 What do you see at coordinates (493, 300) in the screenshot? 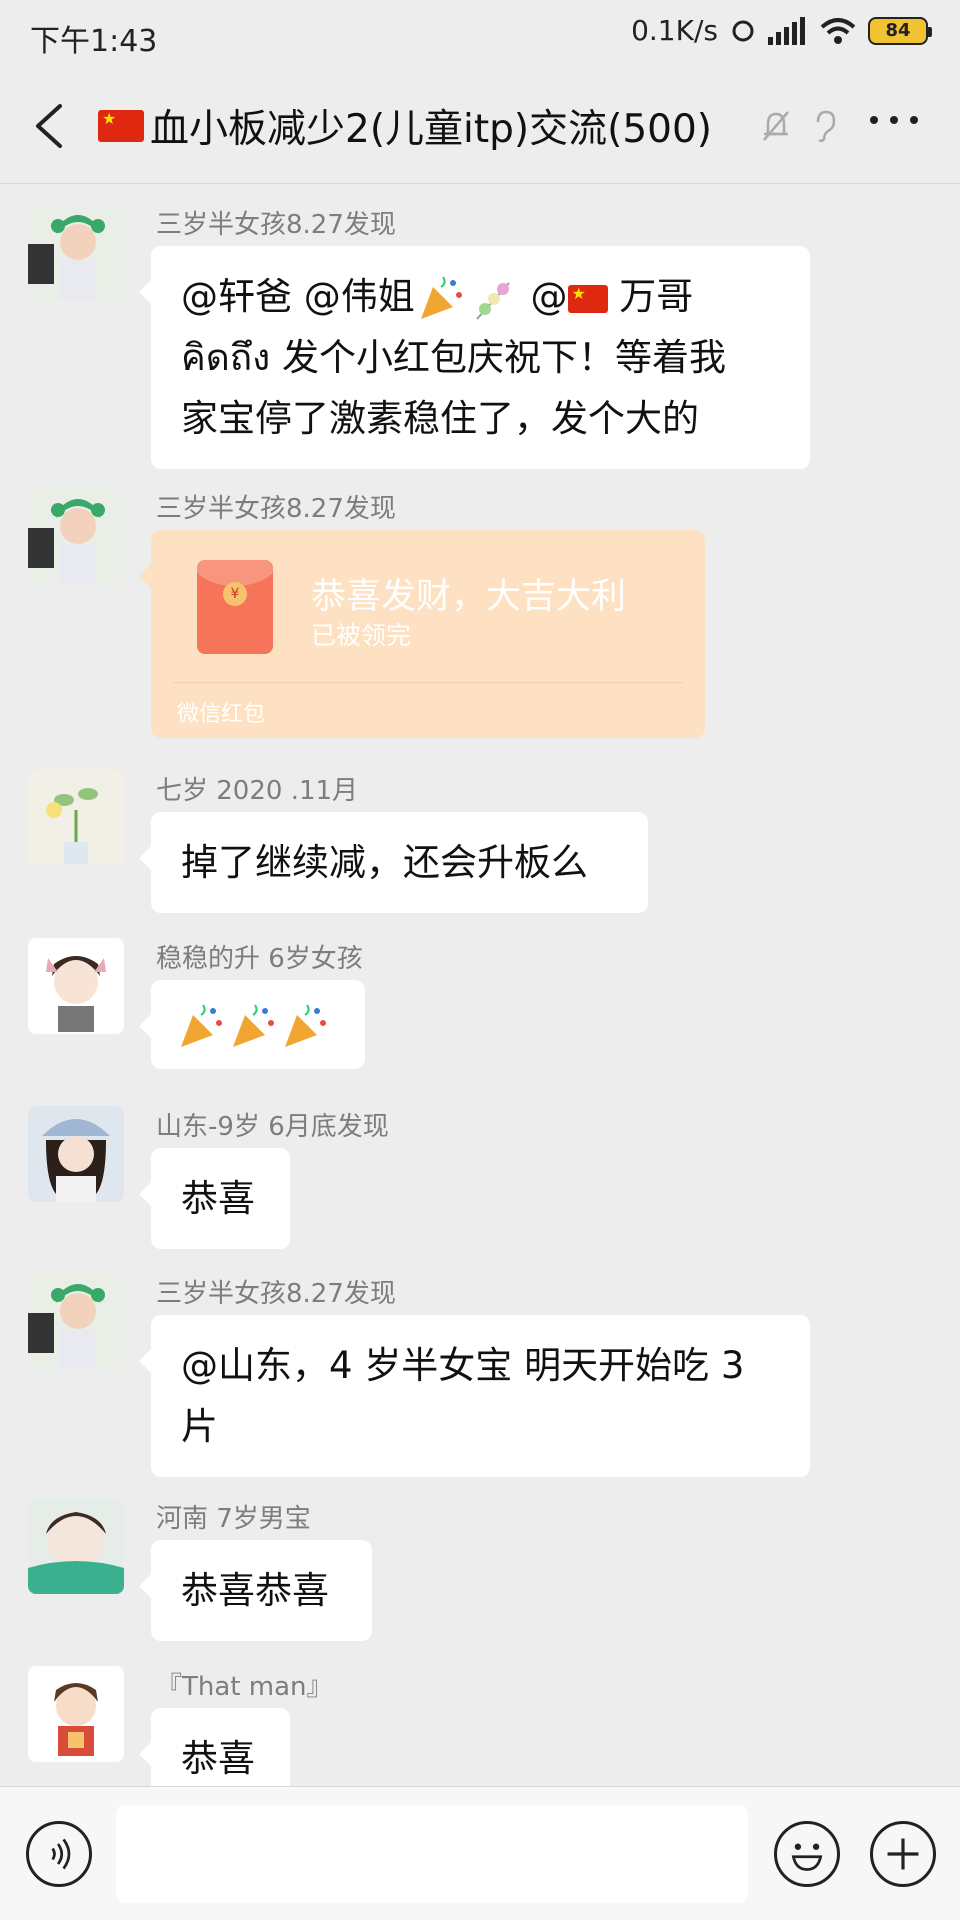
I see `candy-icon` at bounding box center [493, 300].